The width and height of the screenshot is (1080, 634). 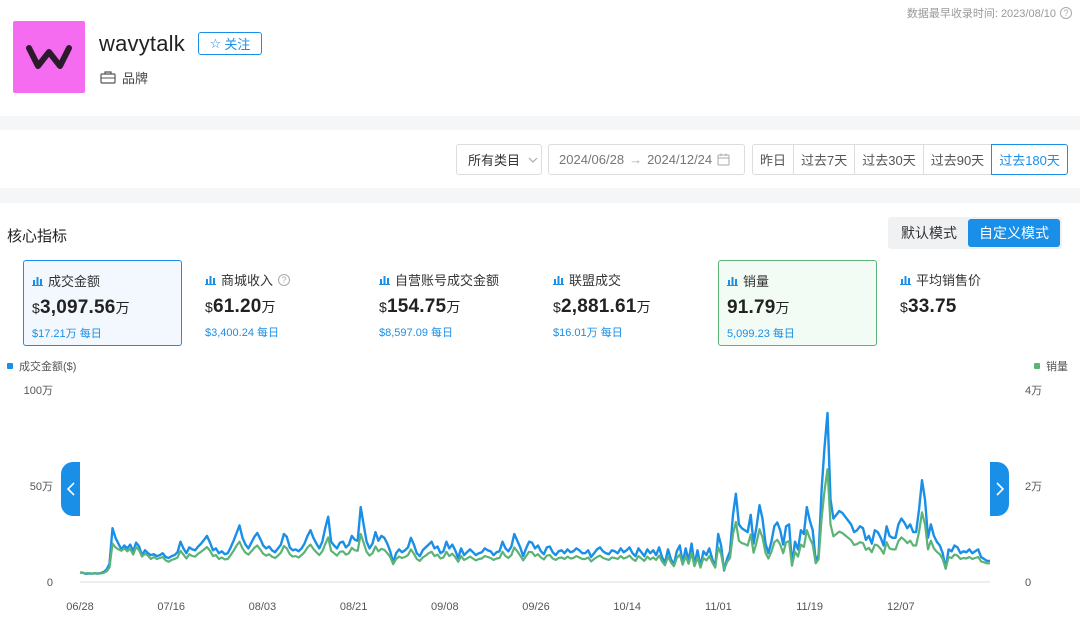 I want to click on x-tick-label: 11/19, so click(x=809, y=607).